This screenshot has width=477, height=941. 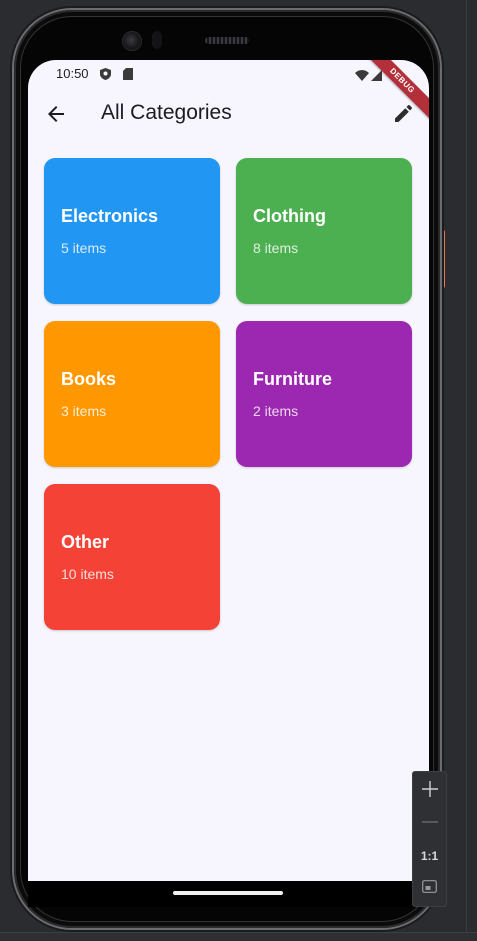 I want to click on category-item-count: 2 items, so click(x=276, y=411).